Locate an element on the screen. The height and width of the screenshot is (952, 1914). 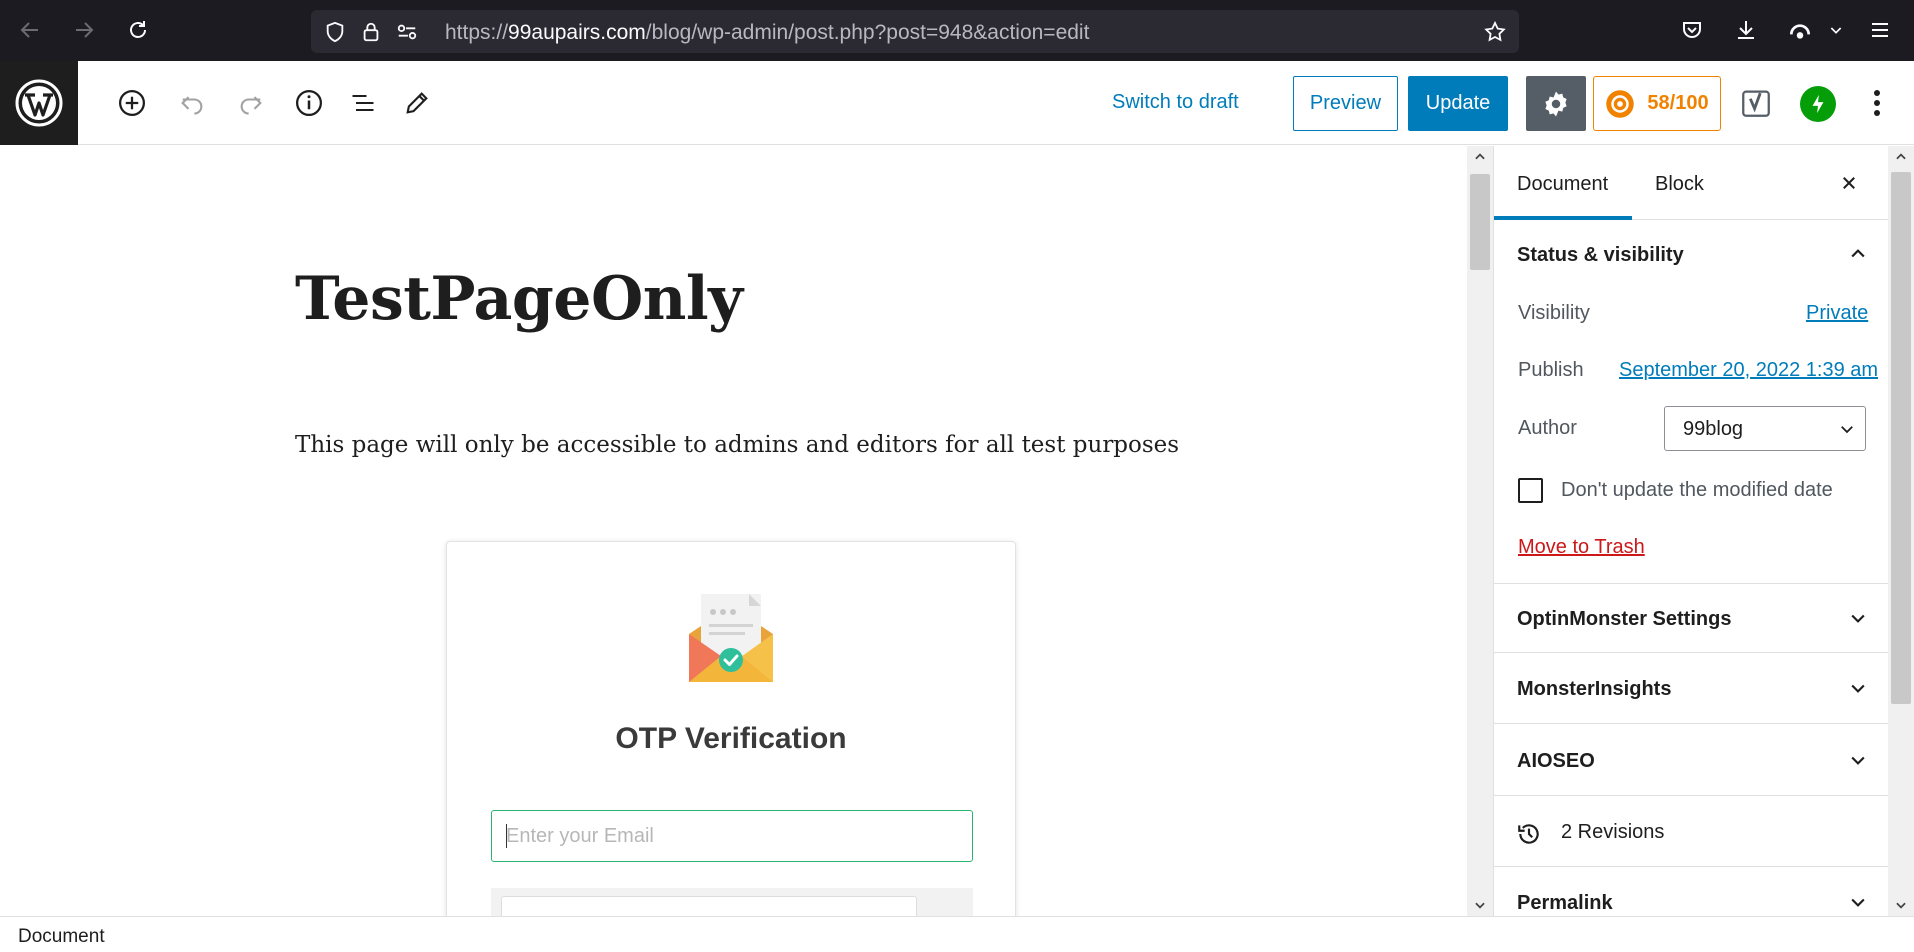
sidebar-tabs: Document Block is located at coordinates (1691, 183).